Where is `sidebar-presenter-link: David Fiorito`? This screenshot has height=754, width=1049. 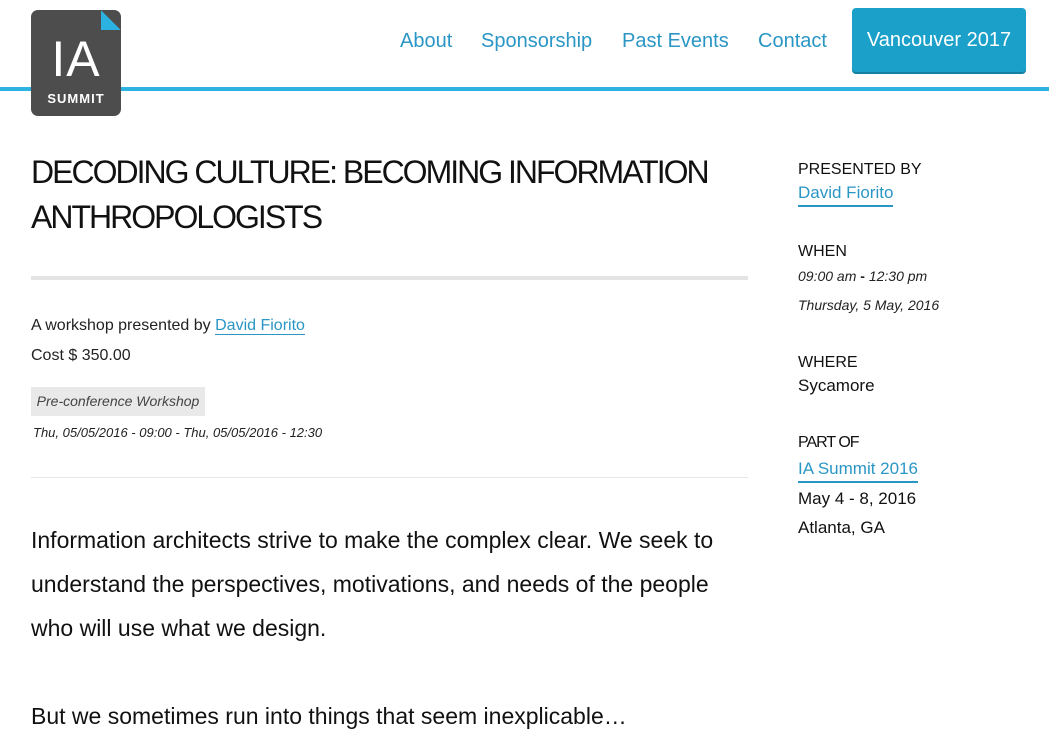
sidebar-presenter-link: David Fiorito is located at coordinates (846, 194).